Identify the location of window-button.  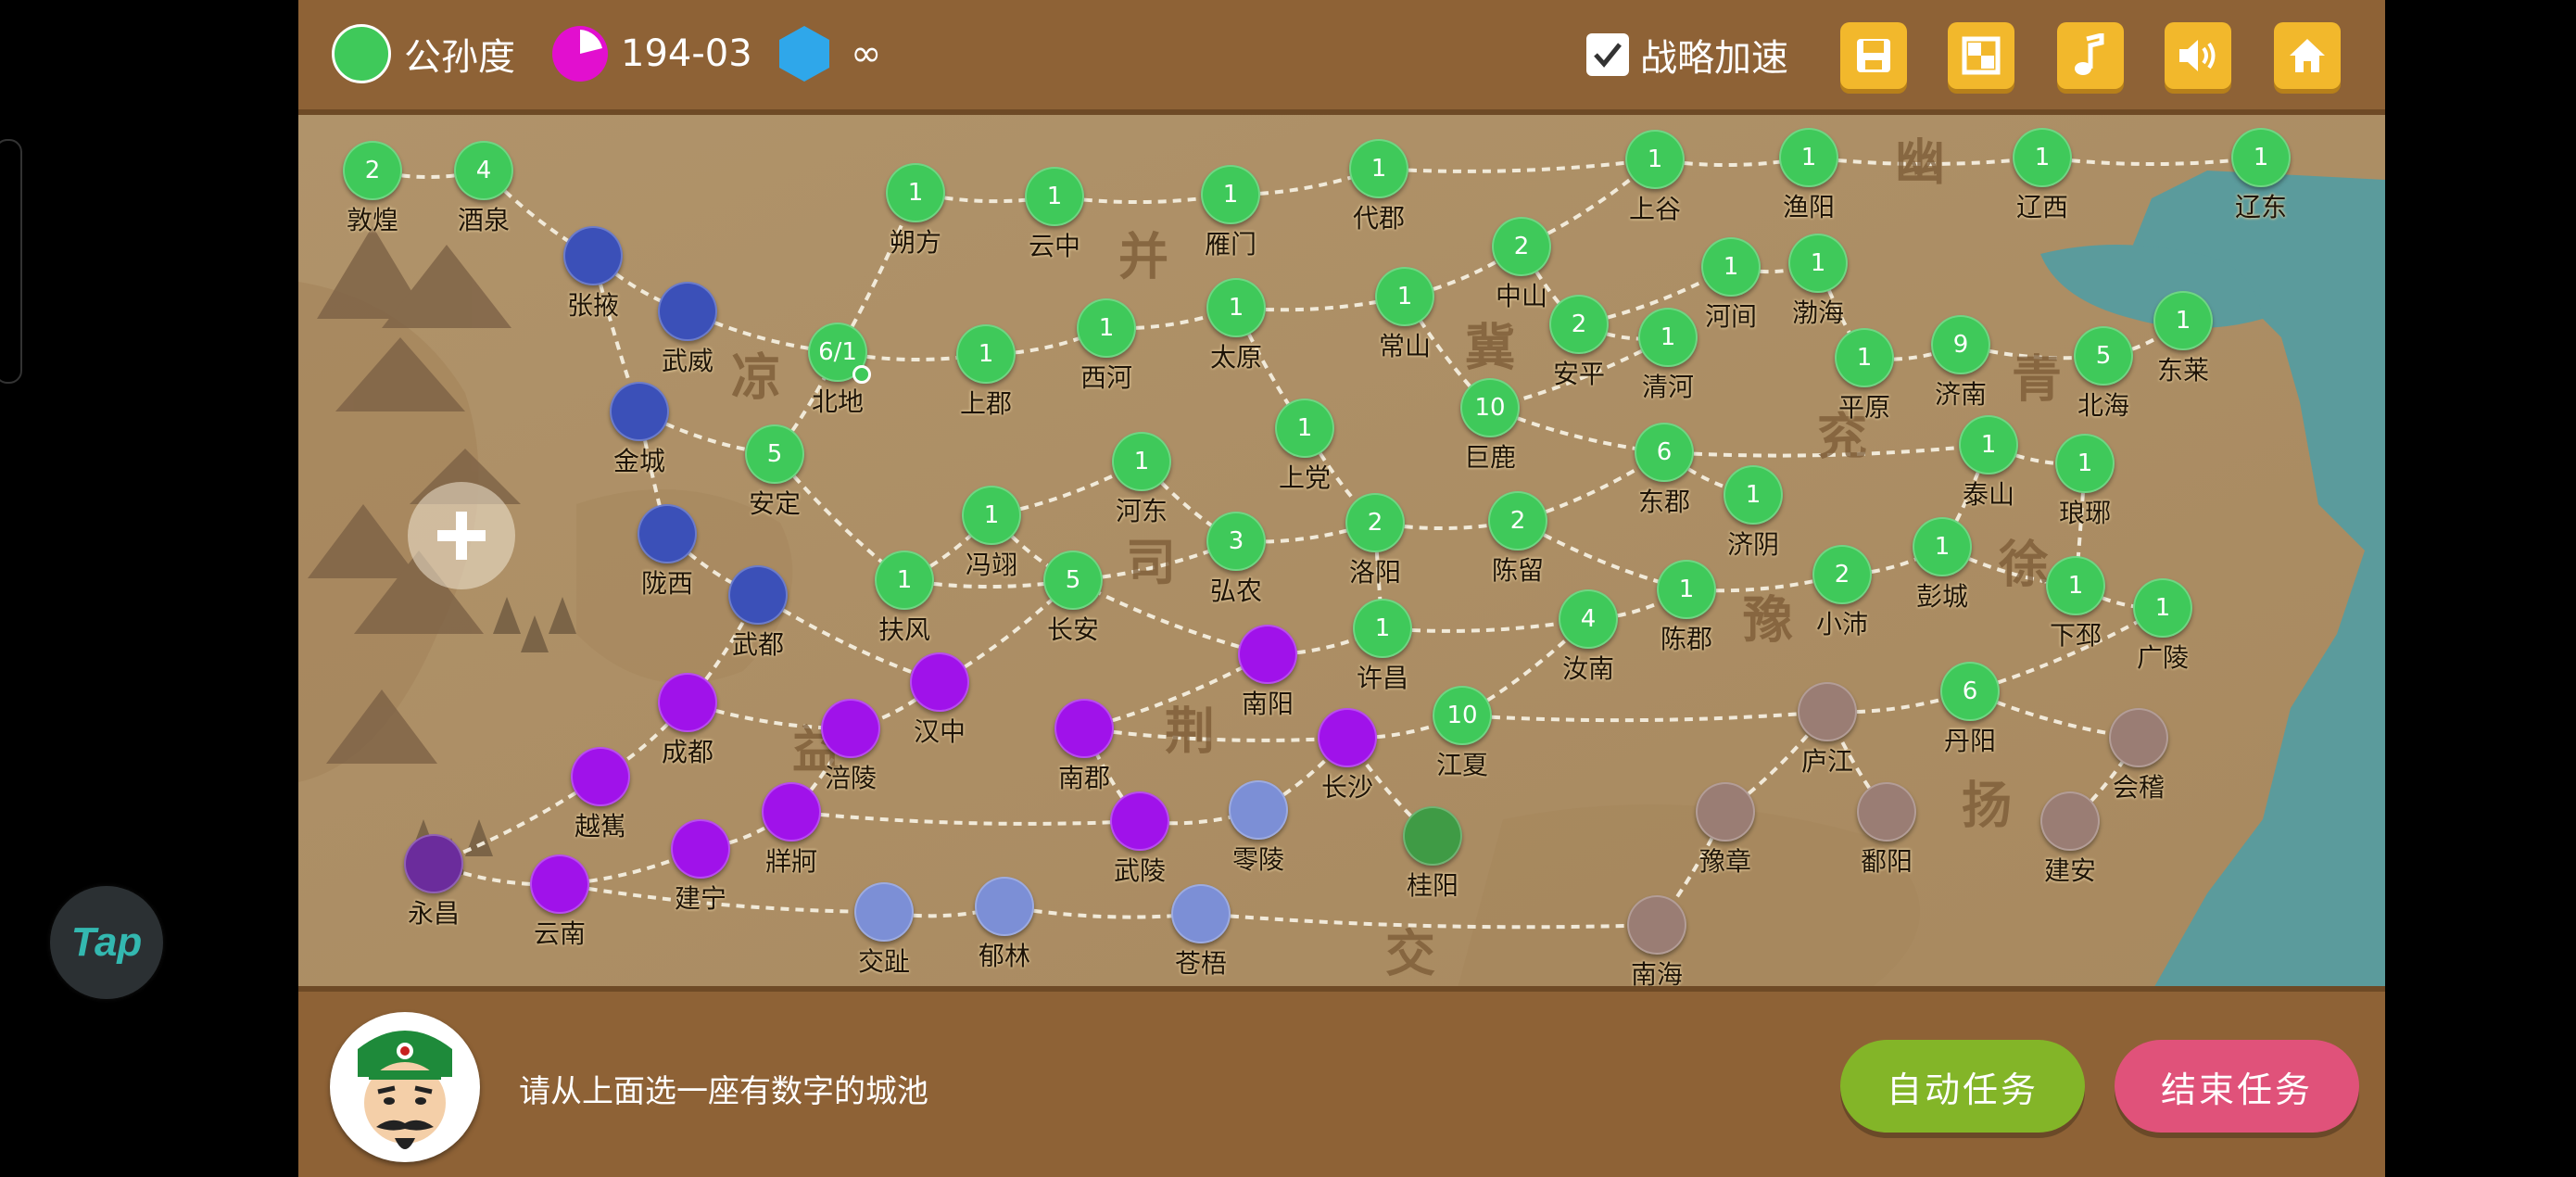
(1981, 55).